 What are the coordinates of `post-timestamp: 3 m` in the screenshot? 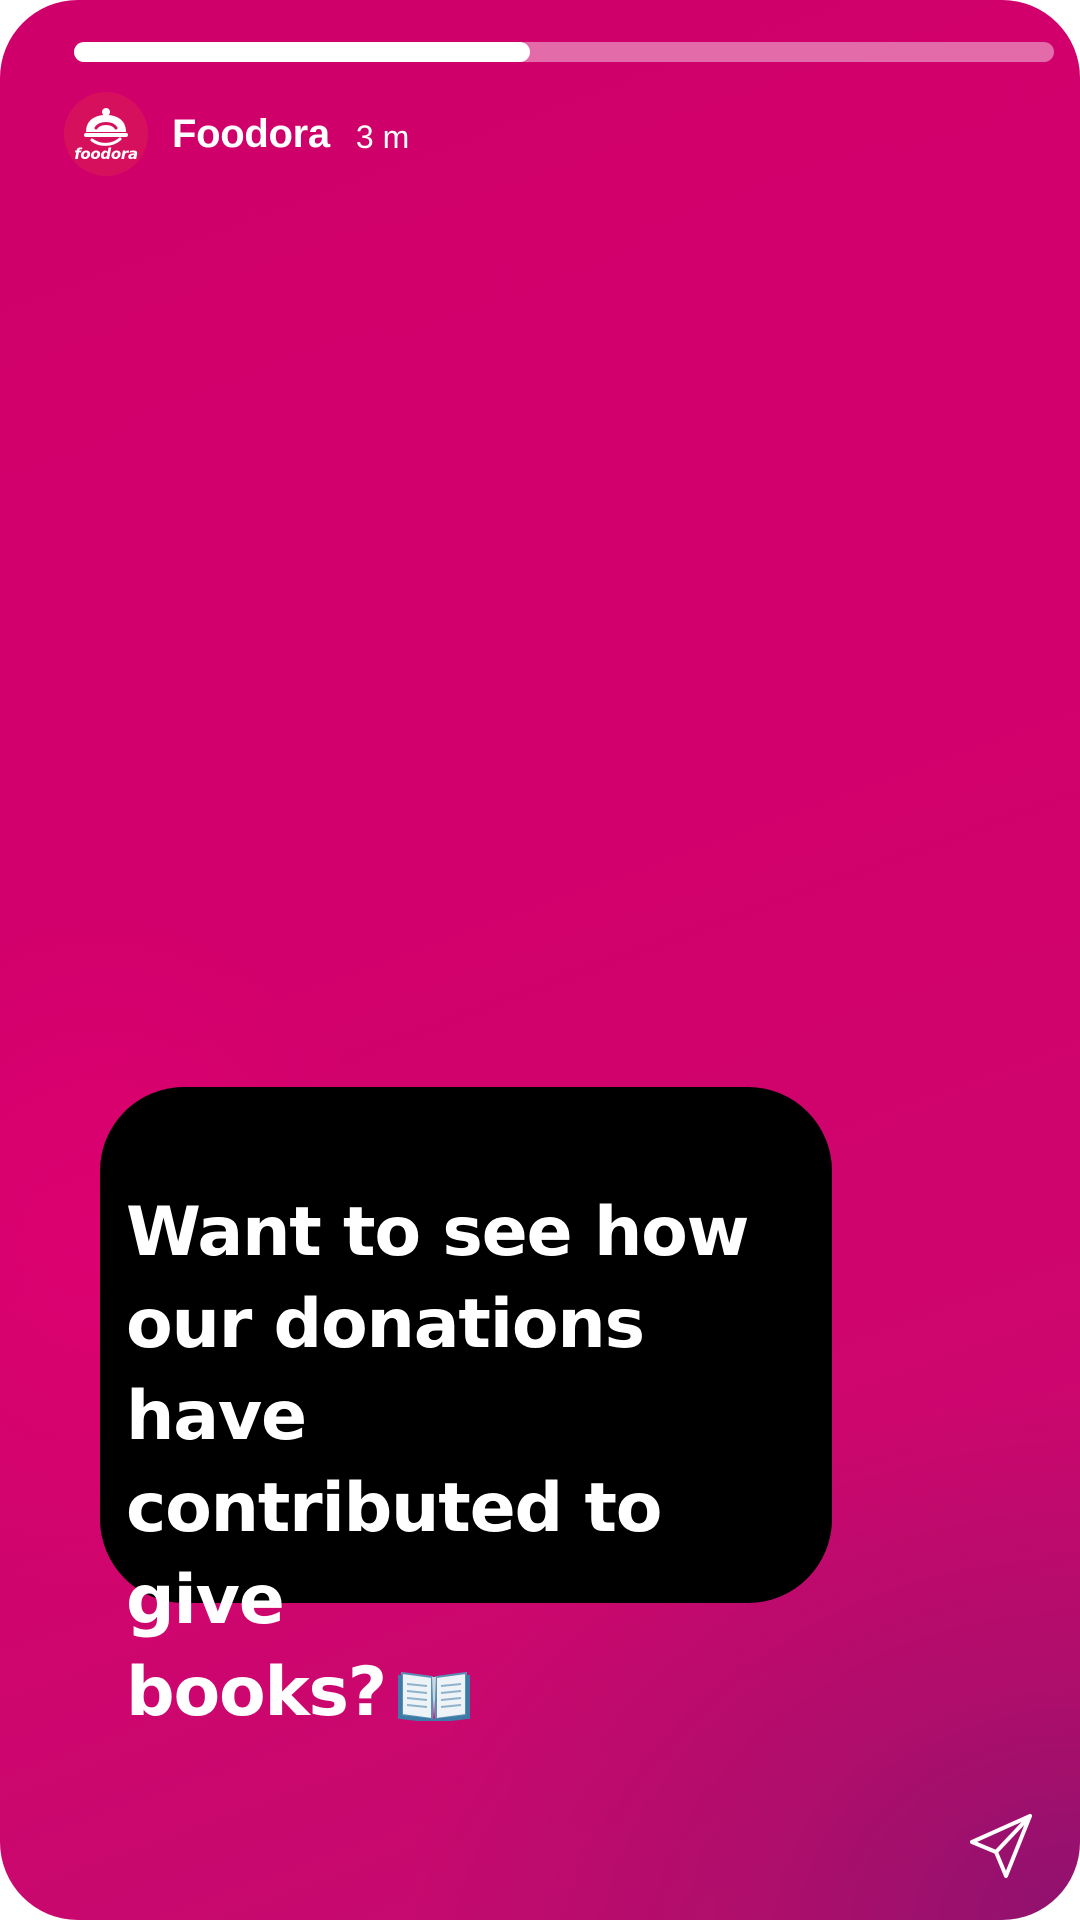 It's located at (382, 136).